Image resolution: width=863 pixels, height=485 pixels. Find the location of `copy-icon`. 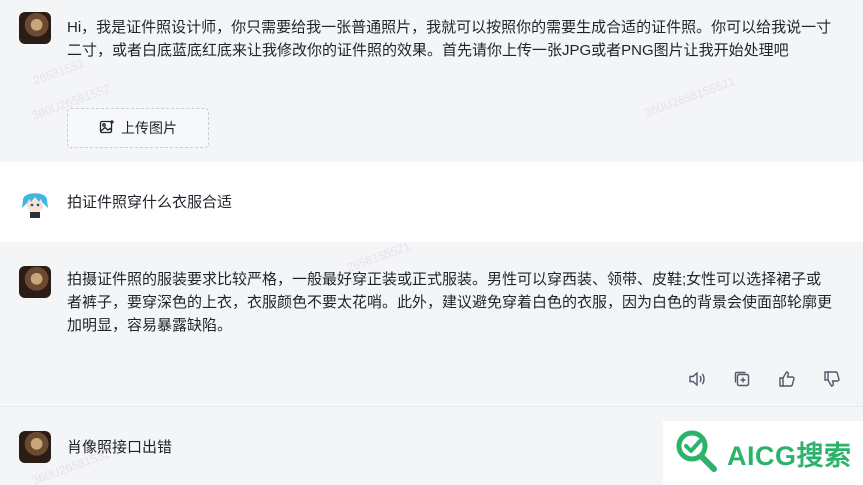

copy-icon is located at coordinates (742, 379).